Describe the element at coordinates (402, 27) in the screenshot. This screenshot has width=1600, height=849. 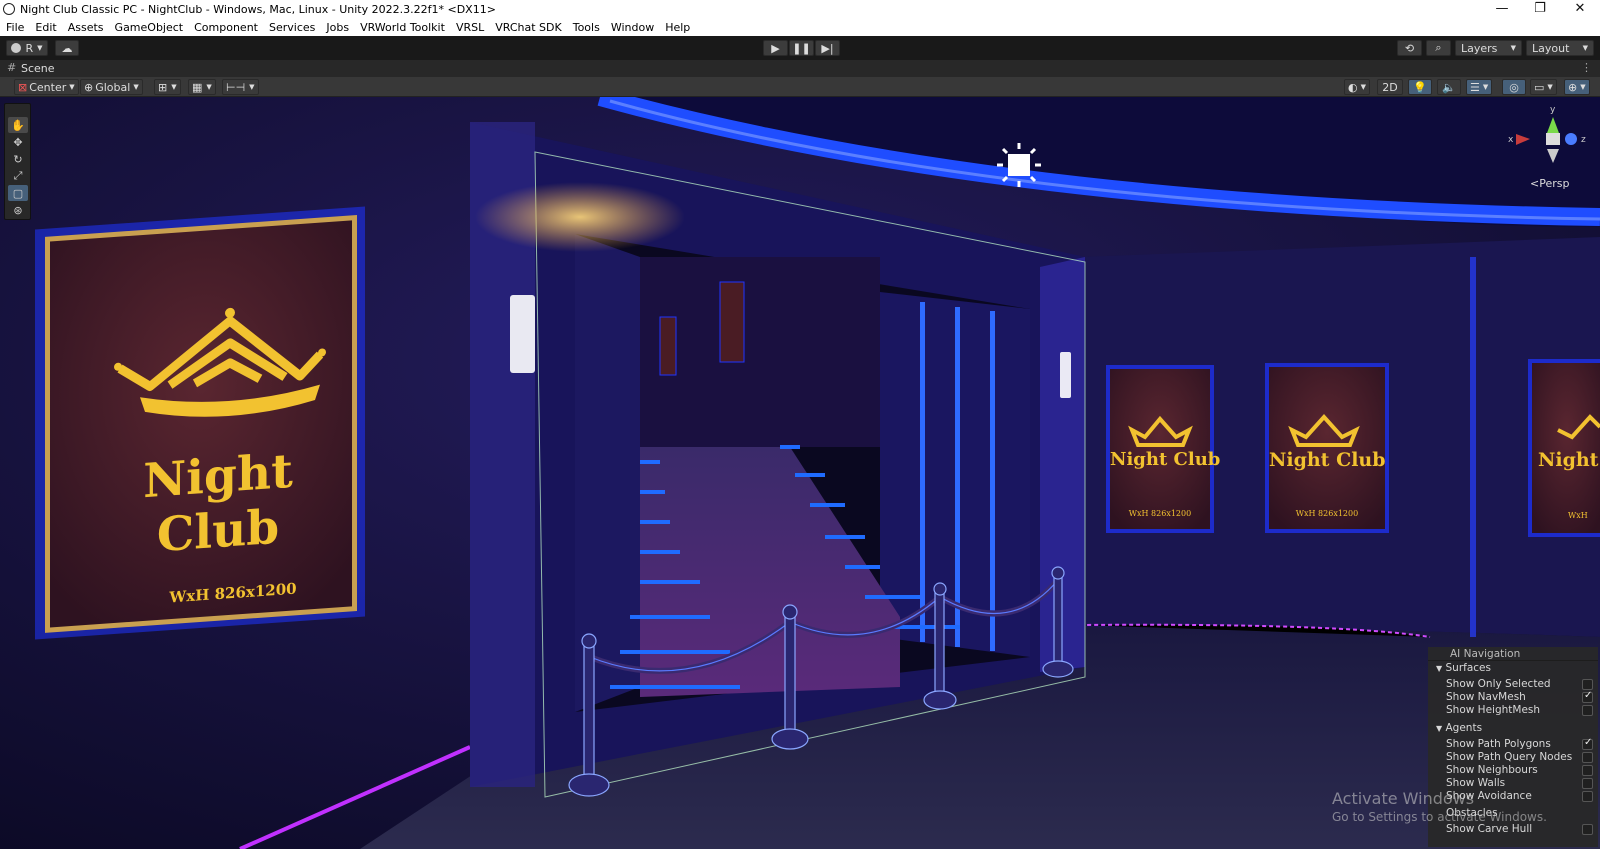
I see `menu-vrworld-toolkit: VRWorld Toolkit` at that location.